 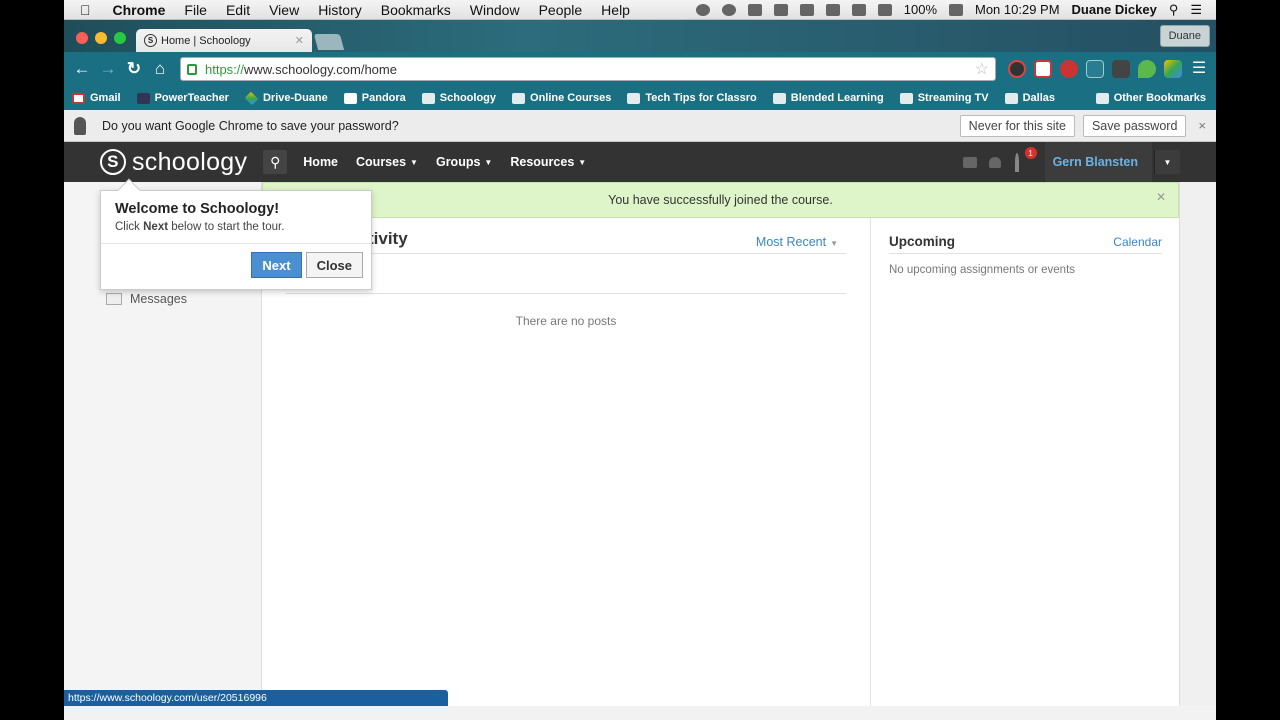 What do you see at coordinates (224, 40) in the screenshot?
I see `tab-schoology-home: S Home | Schoology ✕` at bounding box center [224, 40].